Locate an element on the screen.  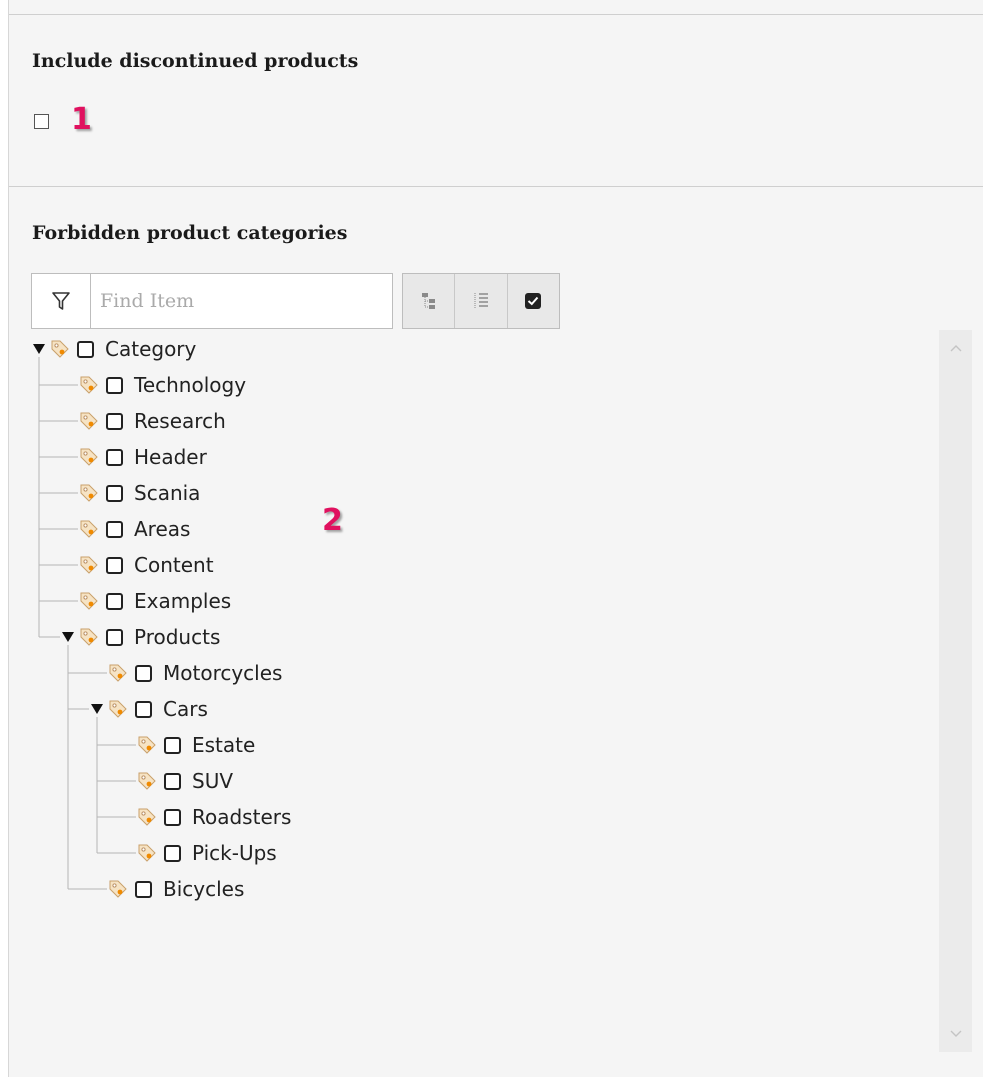
tree-node-label: Content is located at coordinates (174, 565).